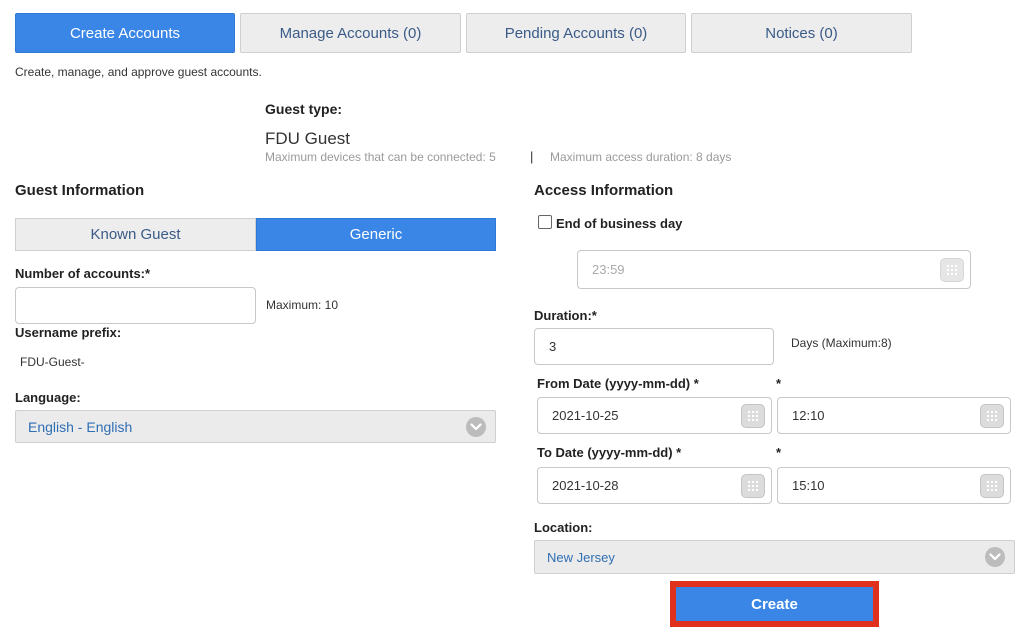 The image size is (1024, 639). What do you see at coordinates (545, 222) in the screenshot?
I see `end-of-business-day-checkbox` at bounding box center [545, 222].